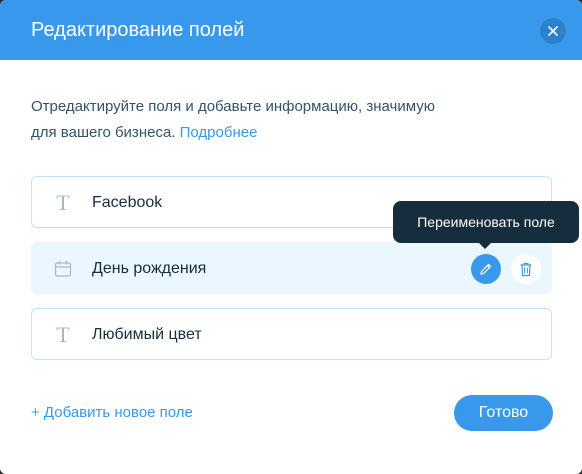 The image size is (582, 474). I want to click on field-label: День рождения, so click(149, 268).